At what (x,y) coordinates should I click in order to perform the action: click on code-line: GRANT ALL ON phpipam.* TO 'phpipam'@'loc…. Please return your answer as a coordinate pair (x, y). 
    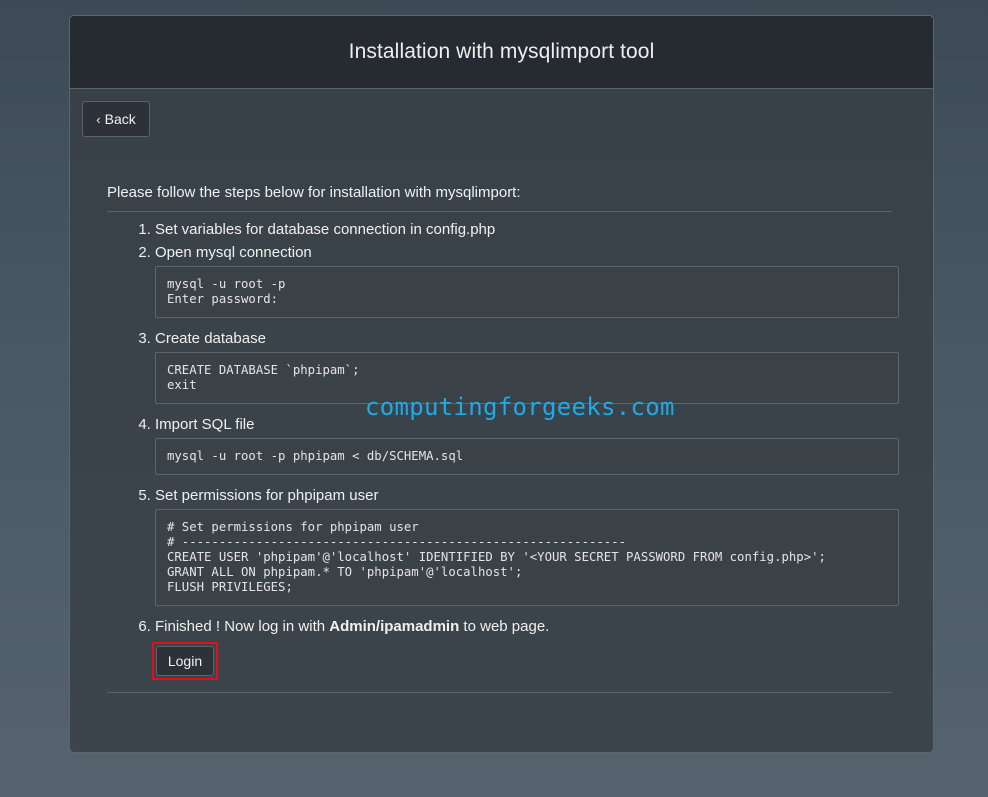
    Looking at the image, I should click on (345, 572).